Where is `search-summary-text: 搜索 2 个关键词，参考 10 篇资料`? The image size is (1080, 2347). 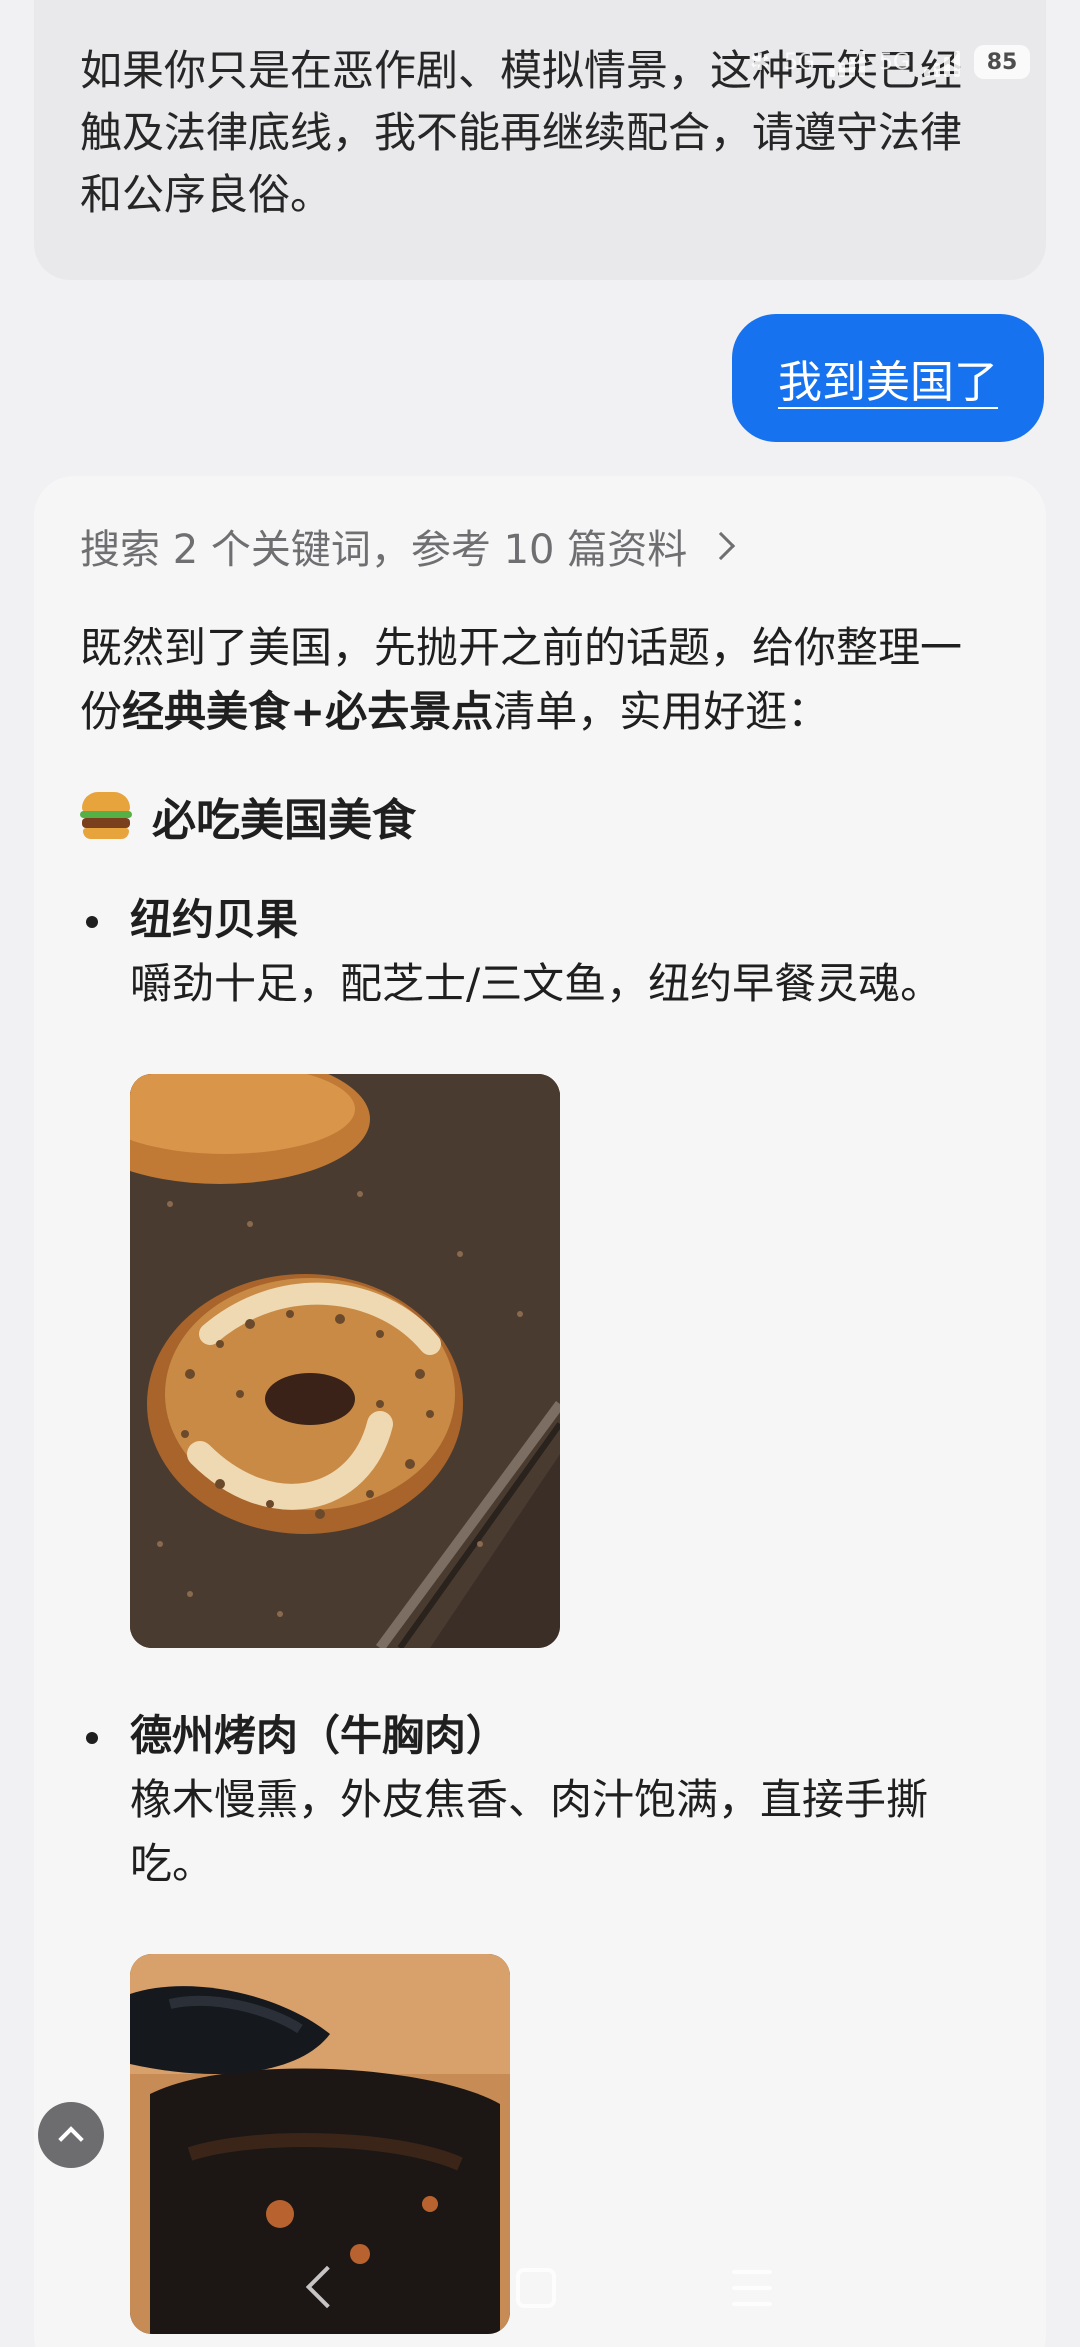
search-summary-text: 搜索 2 个关键词，参考 10 篇资料 is located at coordinates (384, 550).